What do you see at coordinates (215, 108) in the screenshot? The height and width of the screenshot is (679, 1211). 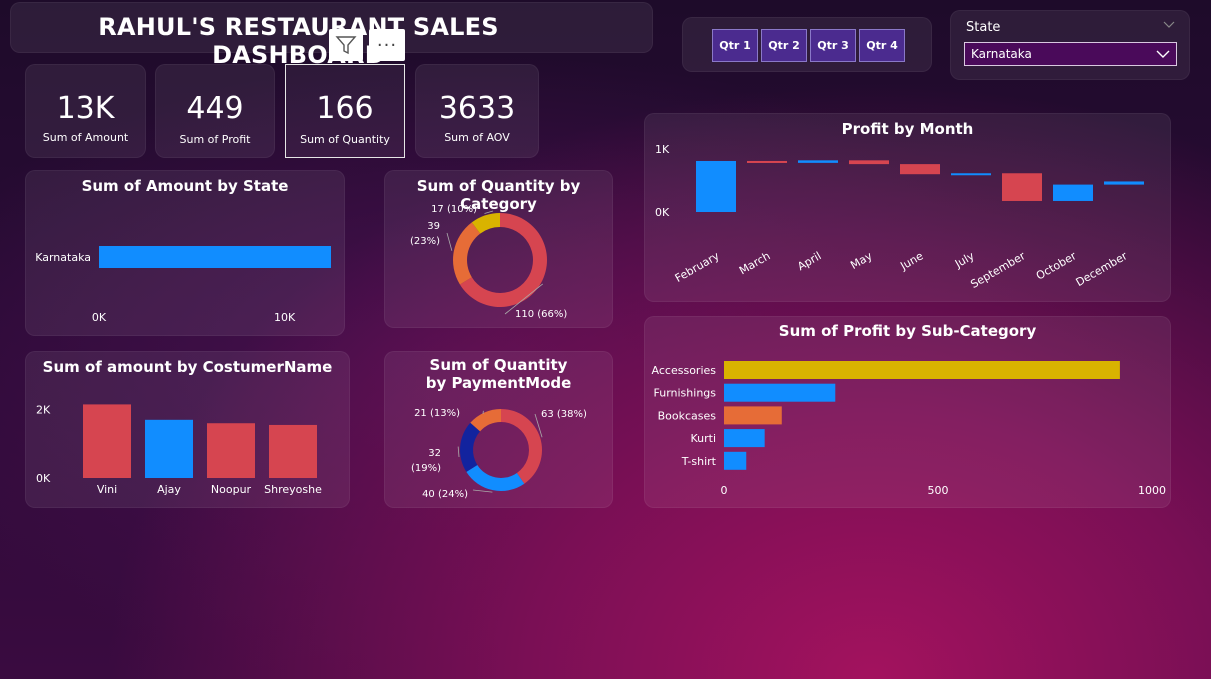 I see `kpi-value: 449` at bounding box center [215, 108].